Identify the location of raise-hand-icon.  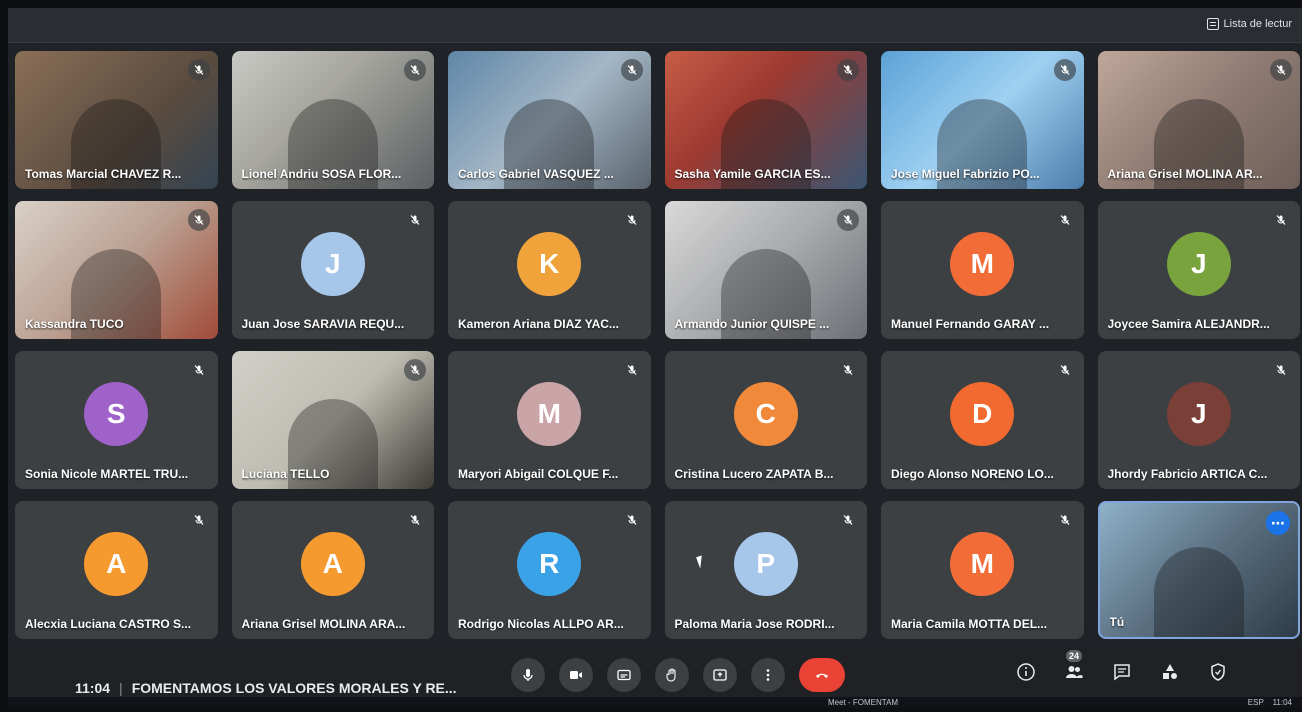
(671, 675).